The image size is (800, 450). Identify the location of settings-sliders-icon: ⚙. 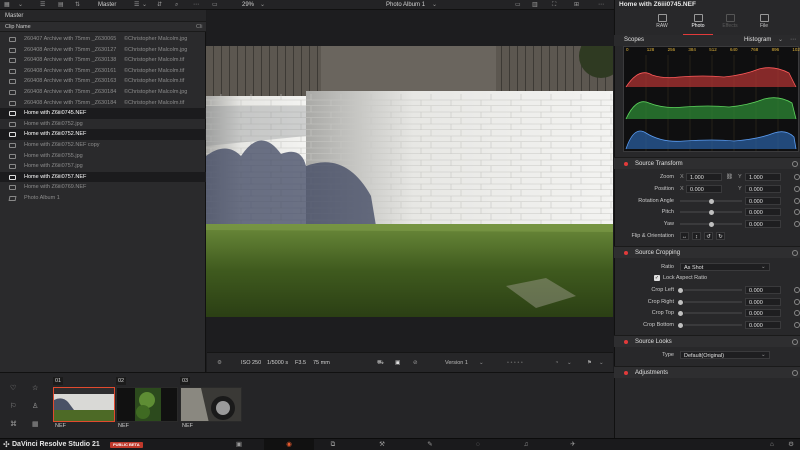
(219, 363).